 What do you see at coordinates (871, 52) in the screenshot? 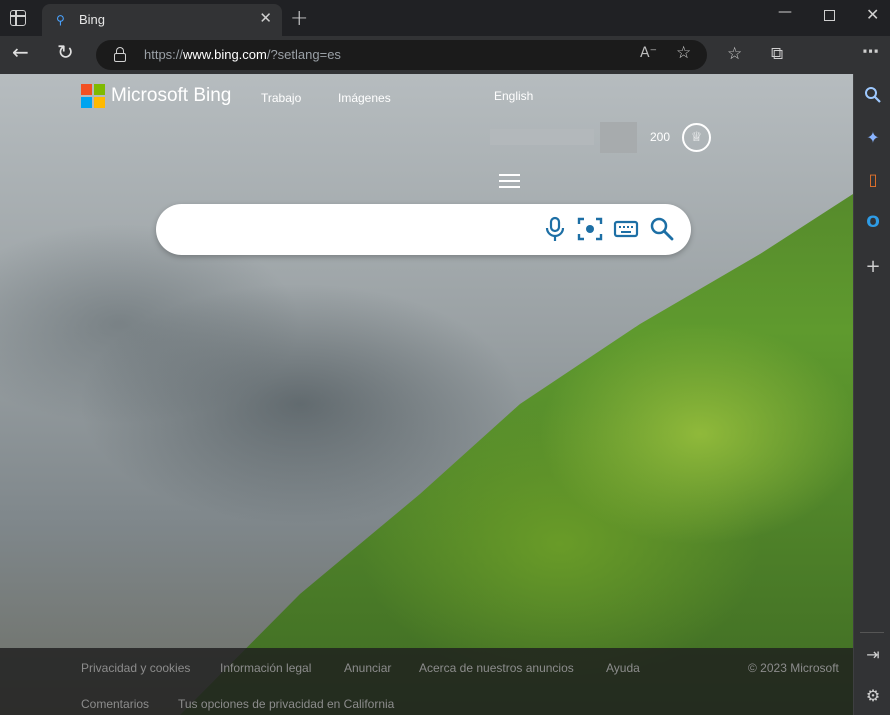
I see `more-icon: ⋯` at bounding box center [871, 52].